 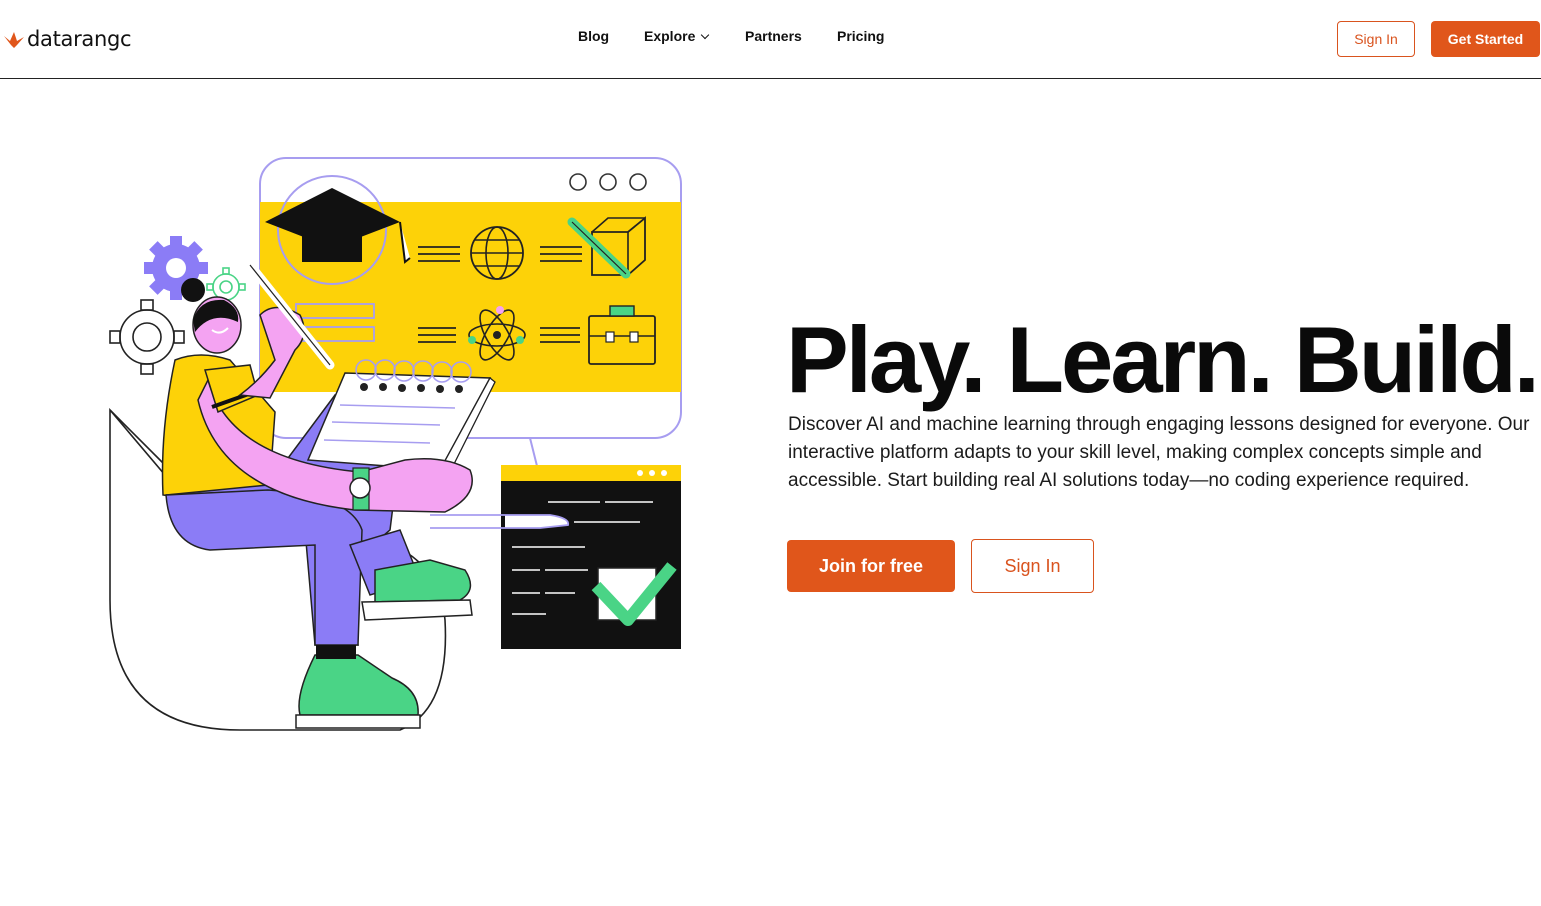 I want to click on get-started-button: Get Started, so click(x=1485, y=39).